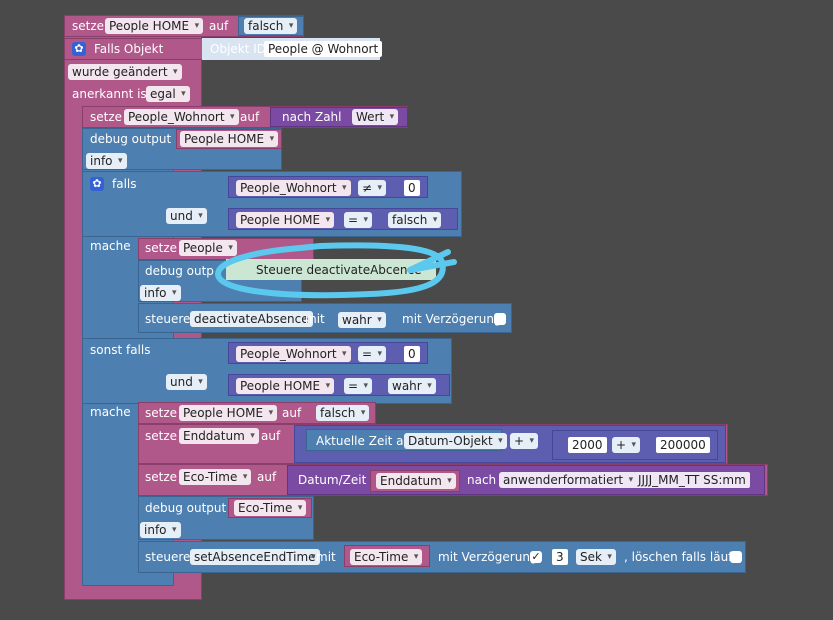  Describe the element at coordinates (482, 480) in the screenshot. I see `after-label: nach` at that location.